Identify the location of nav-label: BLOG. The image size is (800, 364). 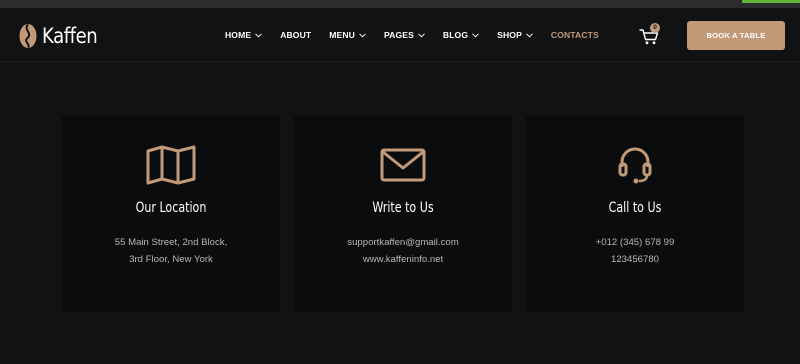
(455, 35).